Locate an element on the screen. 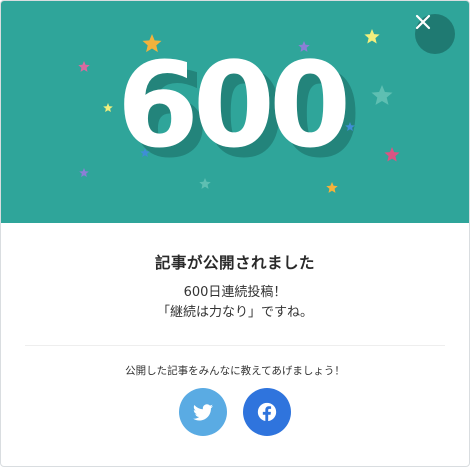 The width and height of the screenshot is (470, 467). streak-message: 600日連続投稿！ is located at coordinates (235, 292).